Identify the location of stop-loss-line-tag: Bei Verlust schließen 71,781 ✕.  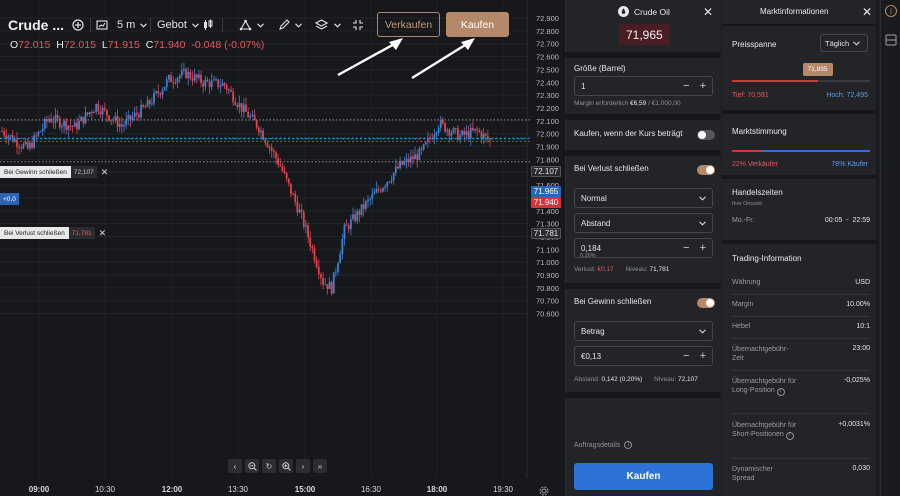
(53, 233).